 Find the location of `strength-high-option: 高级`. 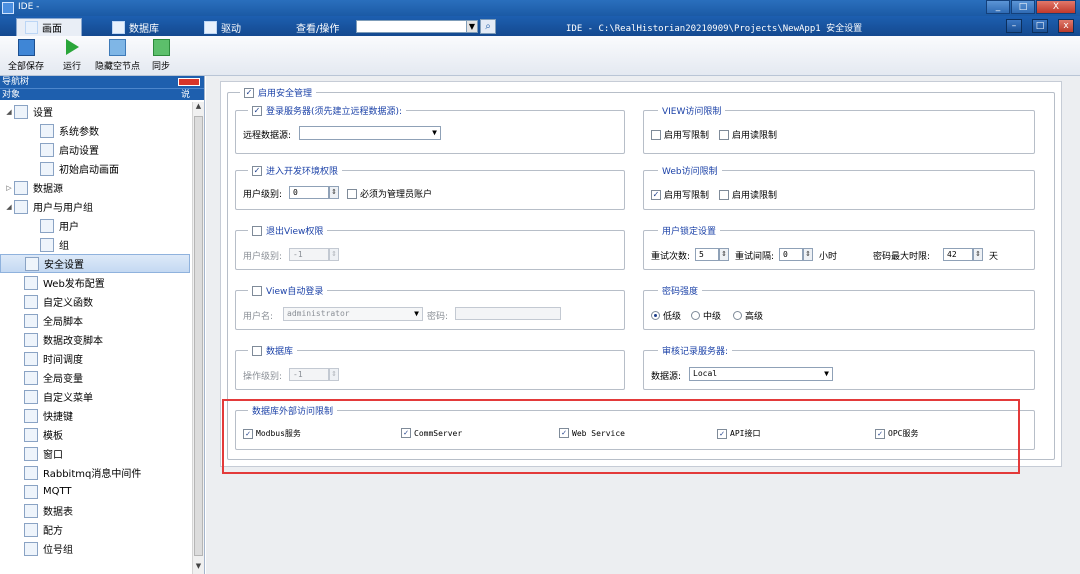

strength-high-option: 高级 is located at coordinates (748, 315).